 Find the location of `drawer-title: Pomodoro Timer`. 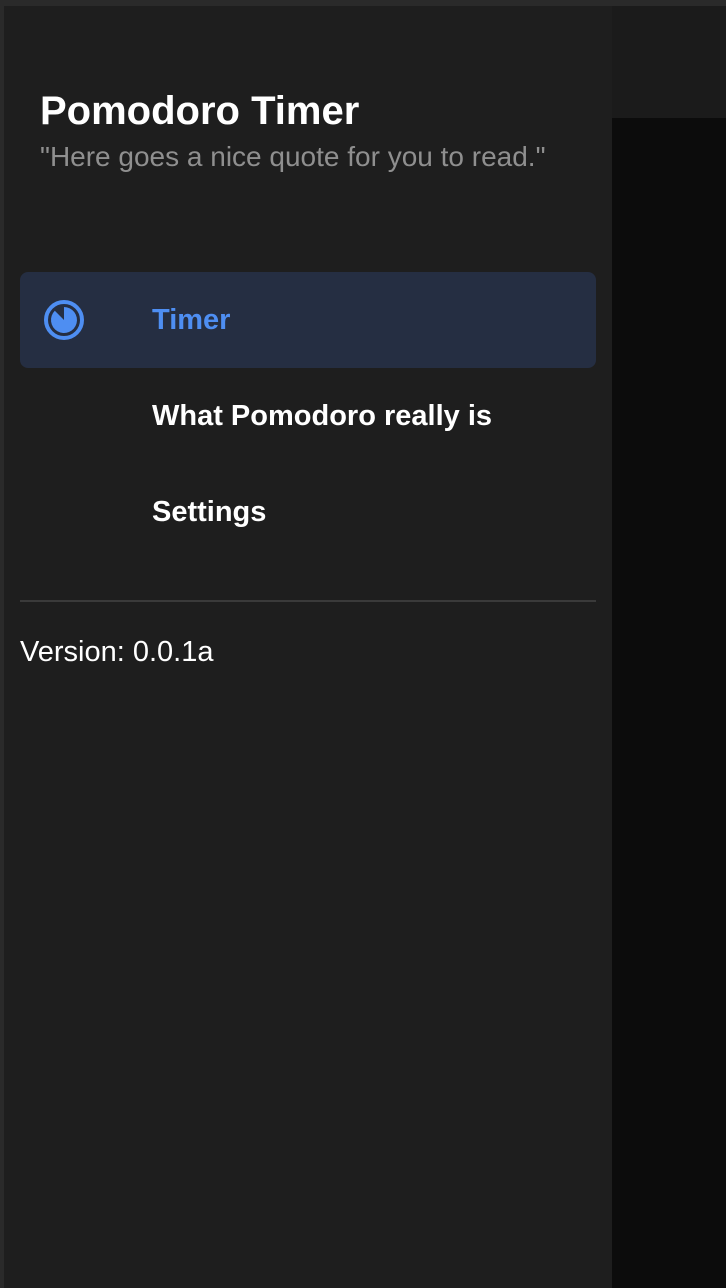

drawer-title: Pomodoro Timer is located at coordinates (200, 111).